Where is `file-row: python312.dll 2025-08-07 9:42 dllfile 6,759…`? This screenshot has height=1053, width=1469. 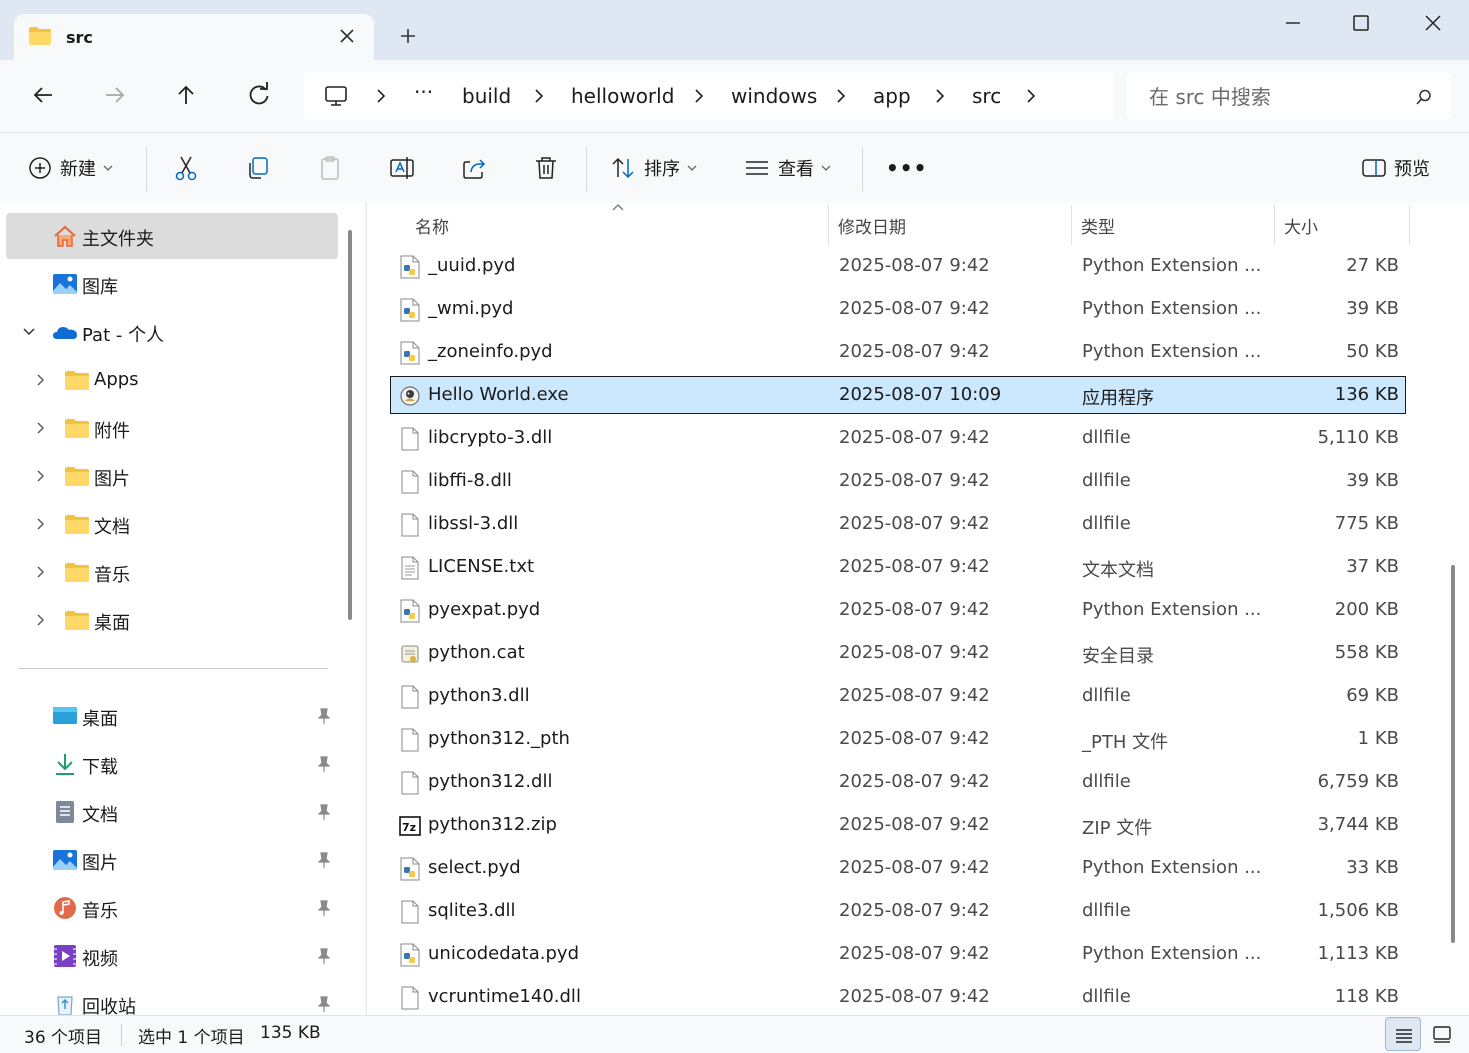 file-row: python312.dll 2025-08-07 9:42 dllfile 6,759… is located at coordinates (898, 782).